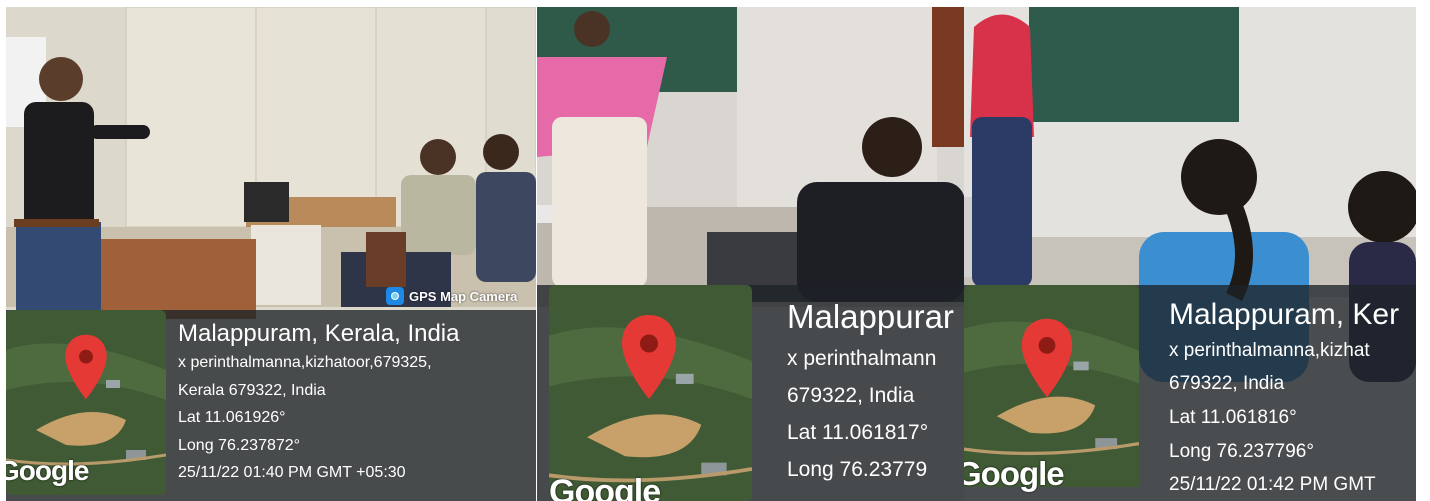 Image resolution: width=1430 pixels, height=501 pixels. What do you see at coordinates (232, 417) in the screenshot?
I see `latitude: Lat 11.061926°` at bounding box center [232, 417].